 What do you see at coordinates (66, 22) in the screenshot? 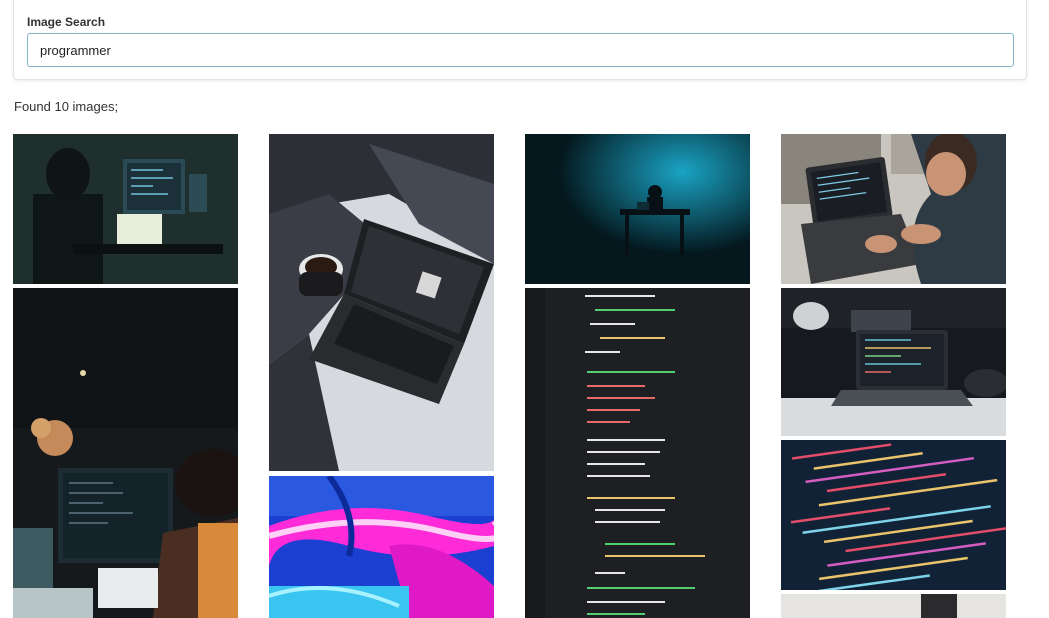
I see `search-label: Image Search` at bounding box center [66, 22].